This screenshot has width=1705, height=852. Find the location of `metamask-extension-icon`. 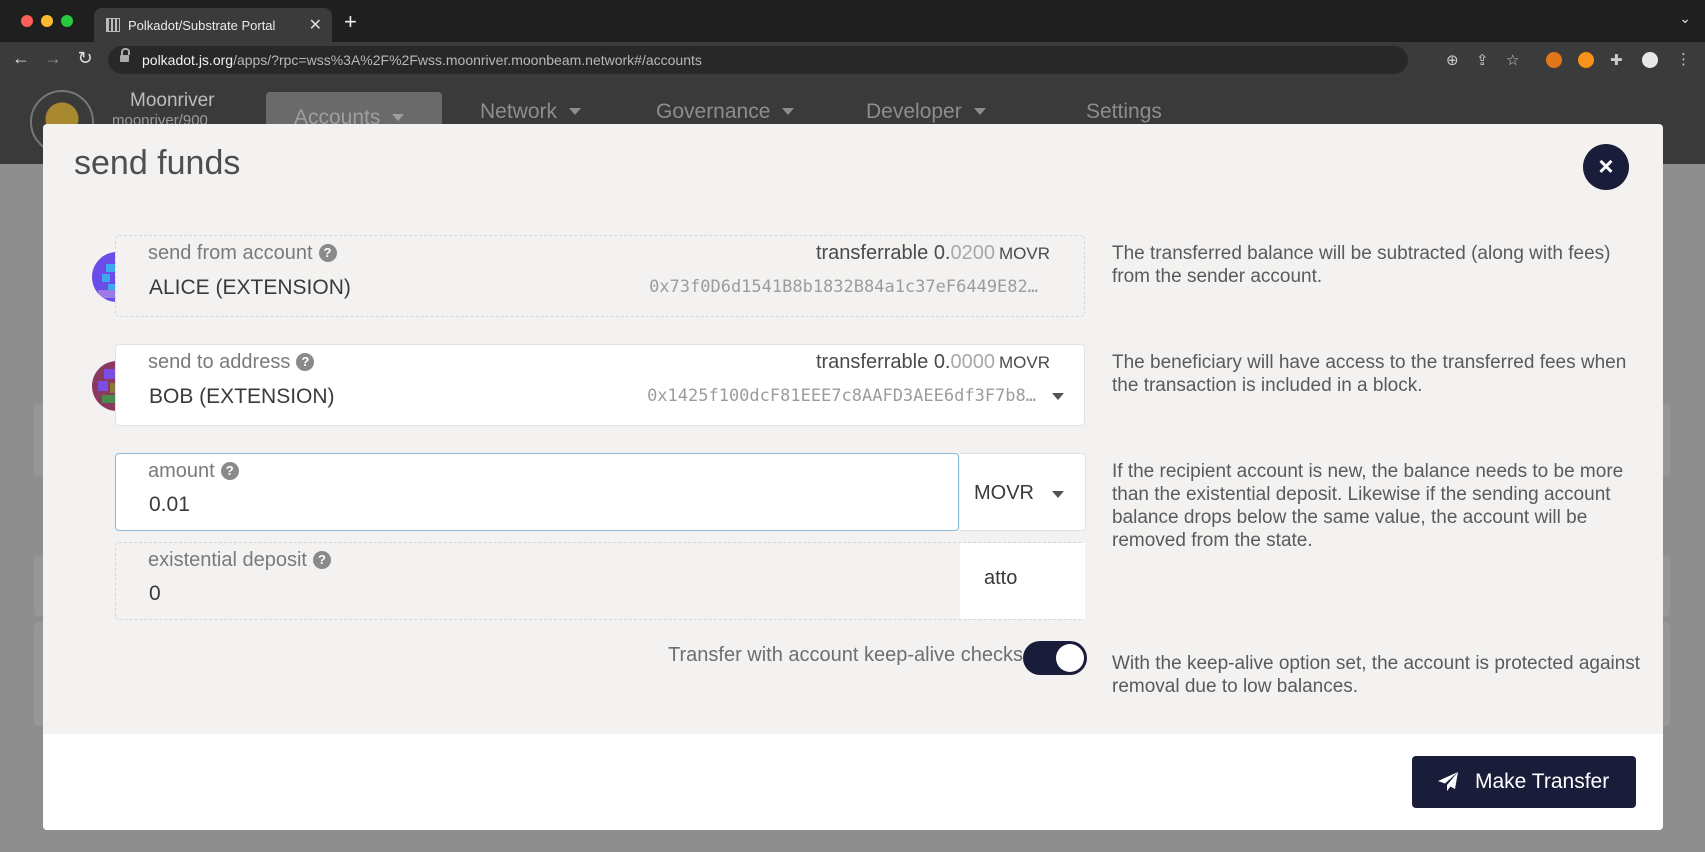

metamask-extension-icon is located at coordinates (1554, 60).